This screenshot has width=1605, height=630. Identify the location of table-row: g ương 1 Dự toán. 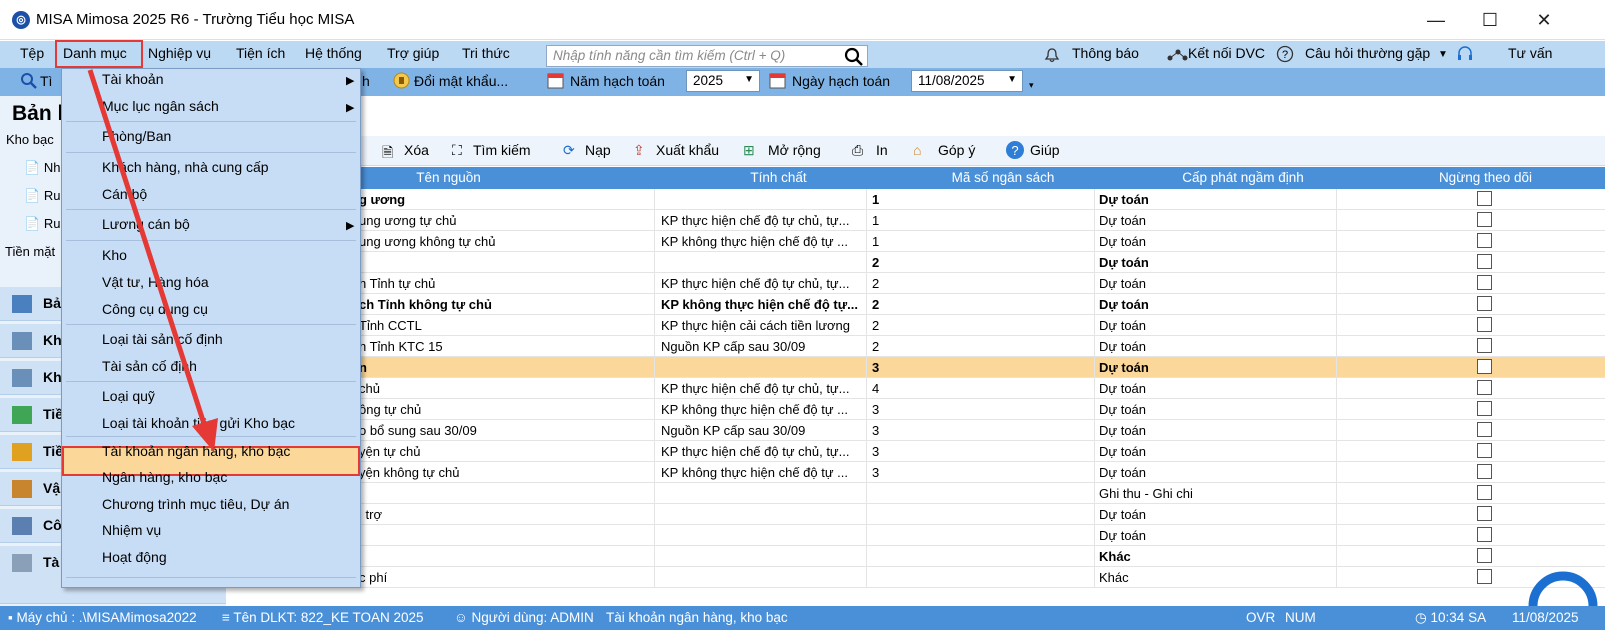
(915, 199).